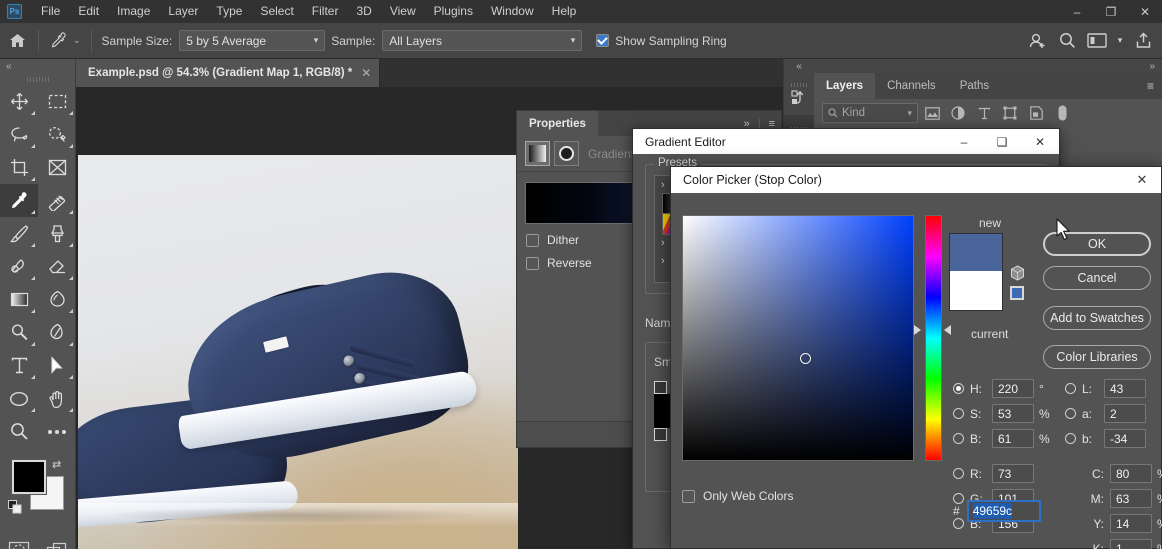  I want to click on radio-saturation, so click(958, 413).